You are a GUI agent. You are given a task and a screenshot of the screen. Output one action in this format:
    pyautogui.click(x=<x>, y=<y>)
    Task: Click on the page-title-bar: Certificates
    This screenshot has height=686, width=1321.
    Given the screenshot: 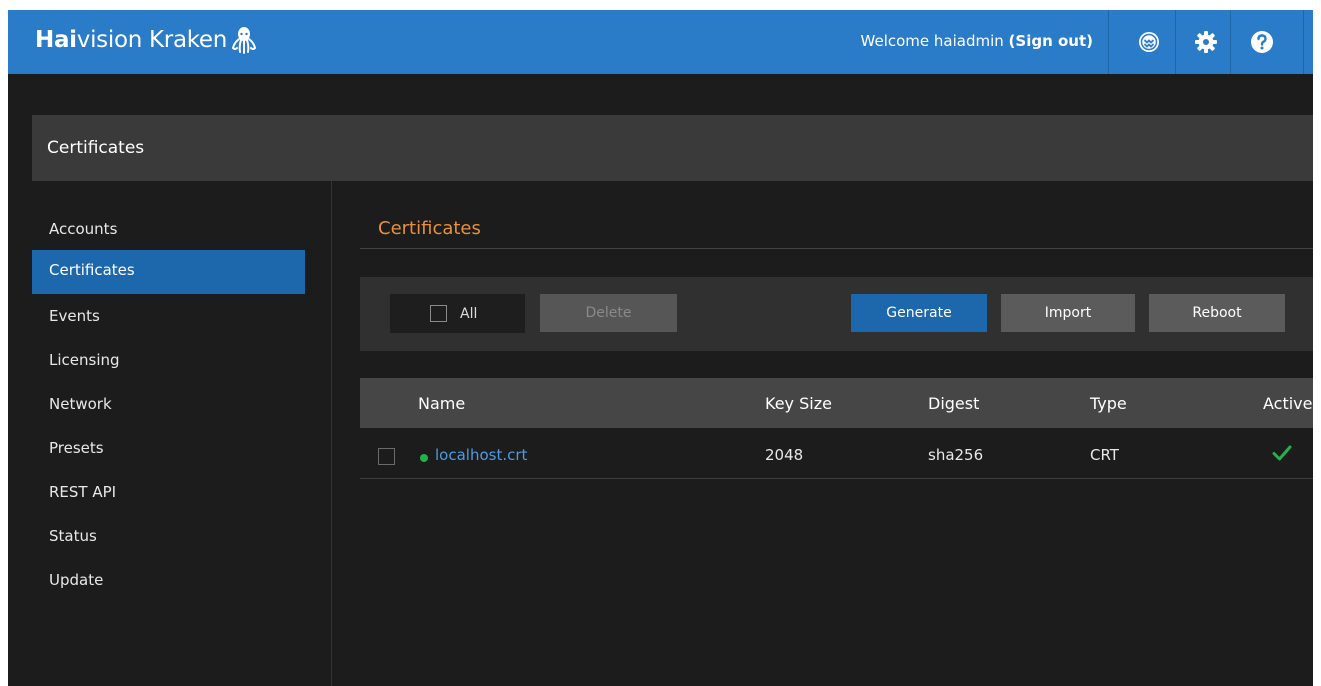 What is the action you would take?
    pyautogui.click(x=672, y=148)
    